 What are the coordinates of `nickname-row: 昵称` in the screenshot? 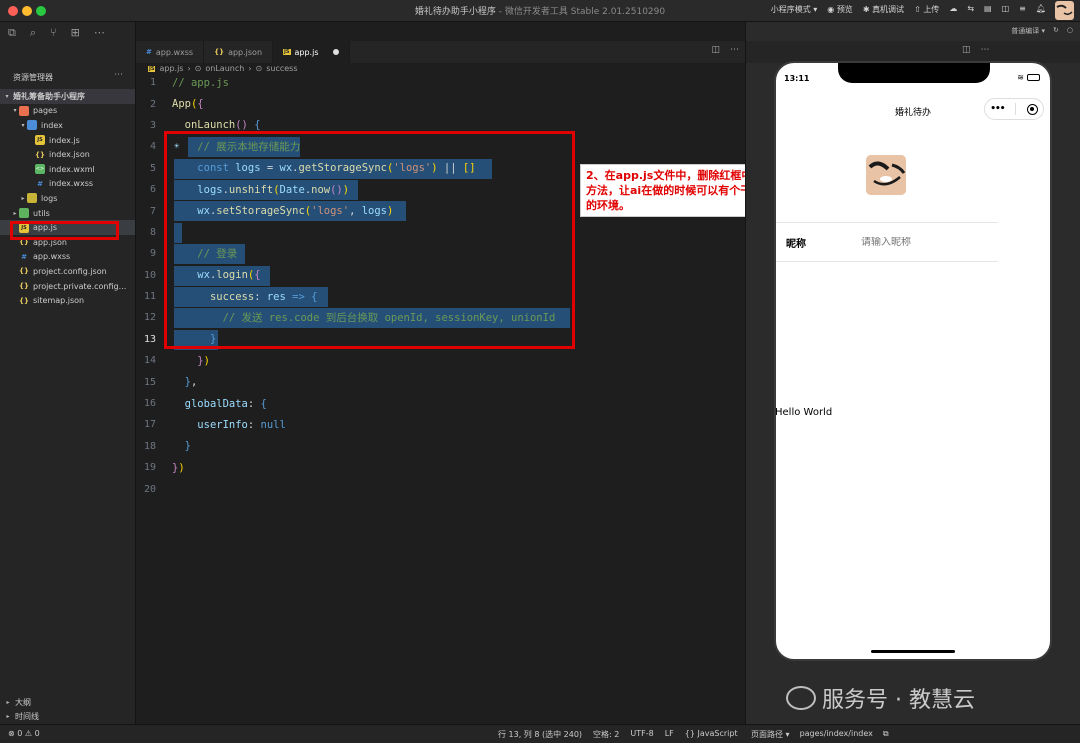 It's located at (887, 242).